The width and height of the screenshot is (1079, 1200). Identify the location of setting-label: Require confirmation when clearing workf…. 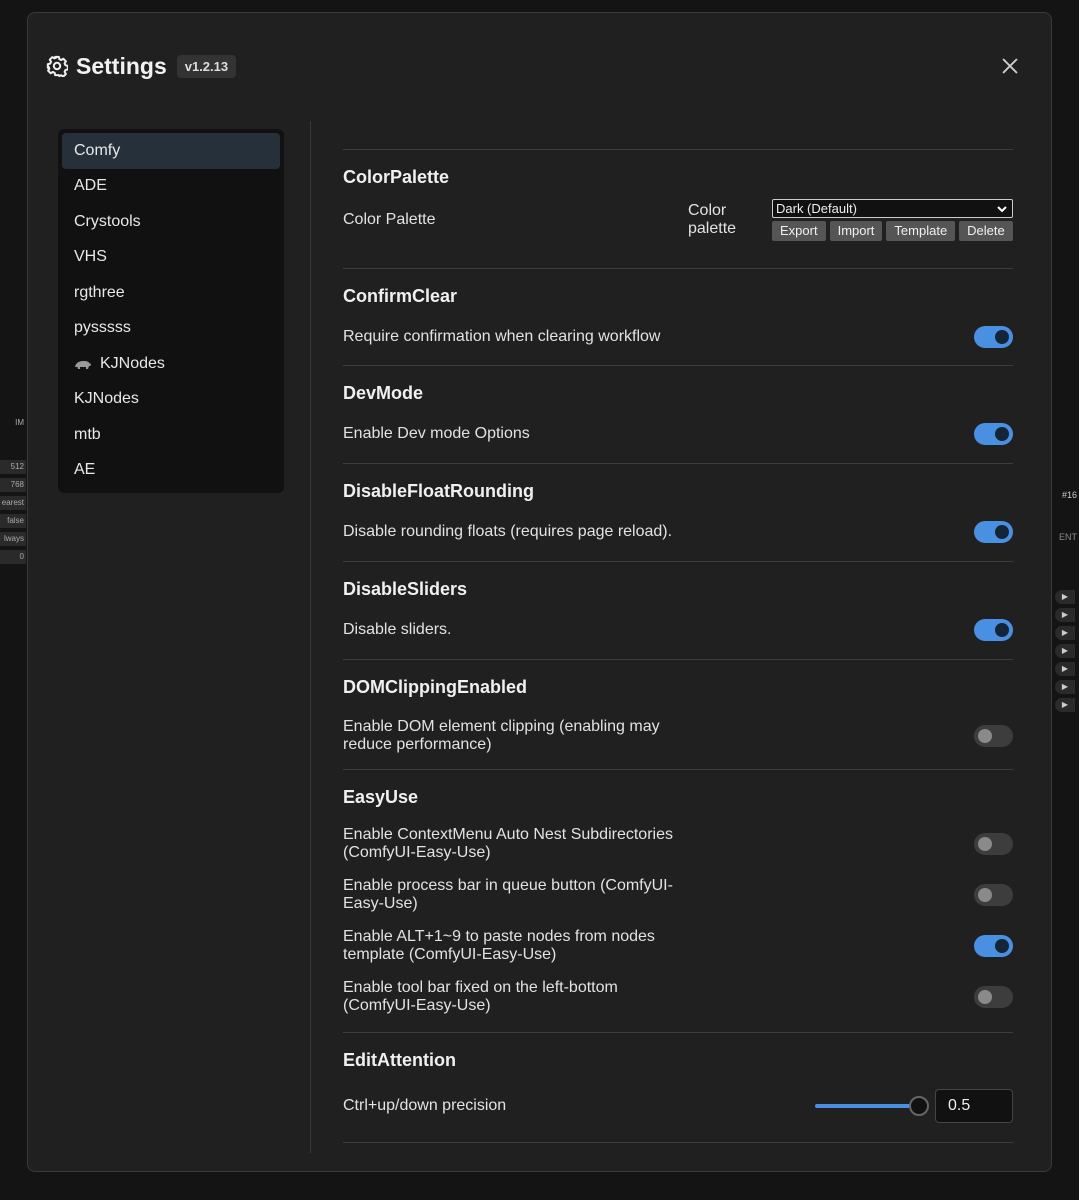
(502, 336).